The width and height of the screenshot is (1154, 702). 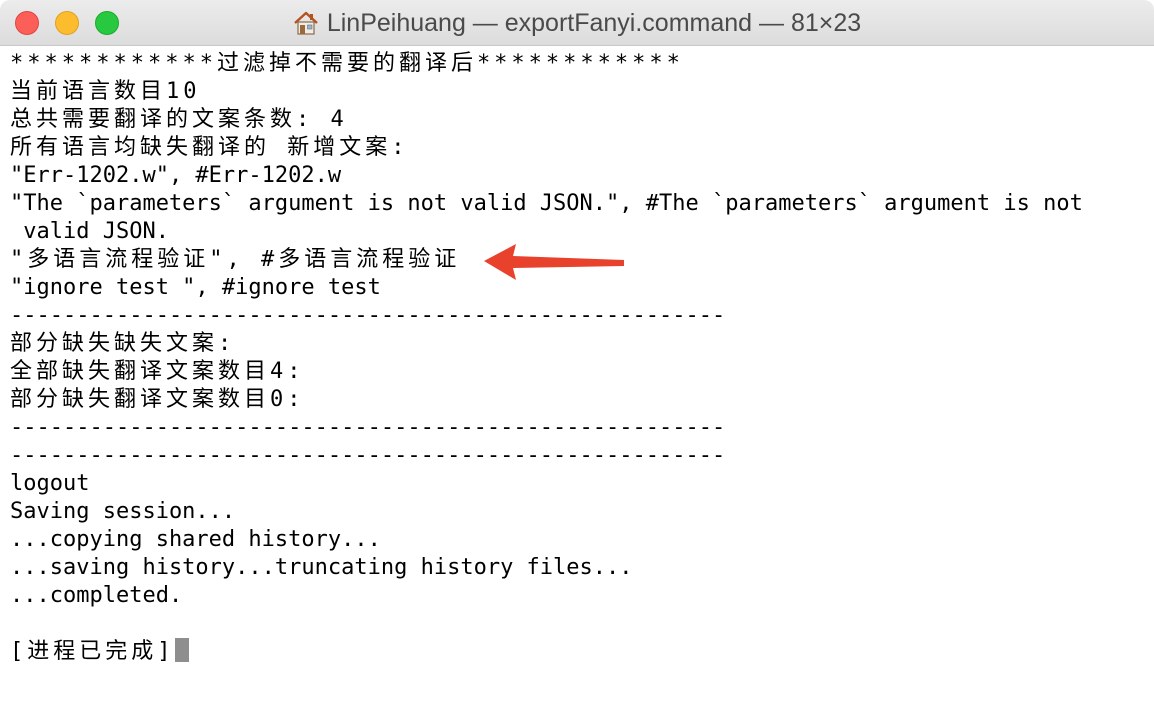 I want to click on process-complete-text: [进程已完成], so click(x=92, y=651).